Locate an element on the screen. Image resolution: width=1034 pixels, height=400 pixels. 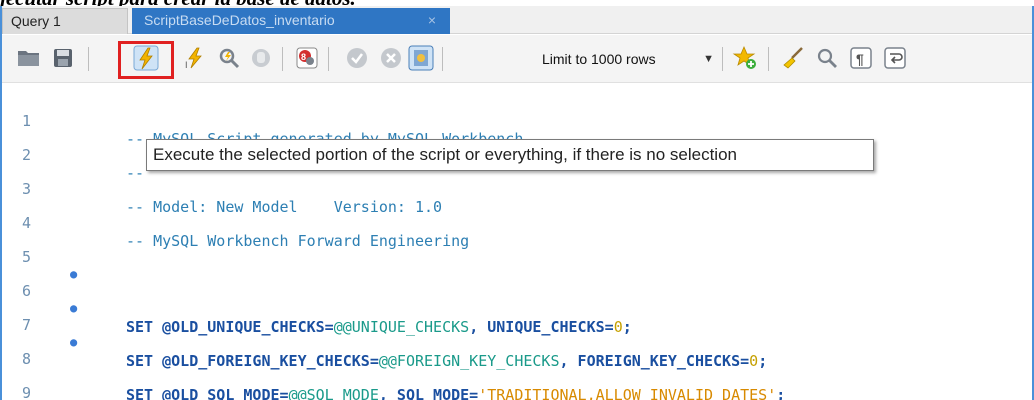
tab-bar: Query 1 ScriptBaseDeDatos_inventario × is located at coordinates (517, 20).